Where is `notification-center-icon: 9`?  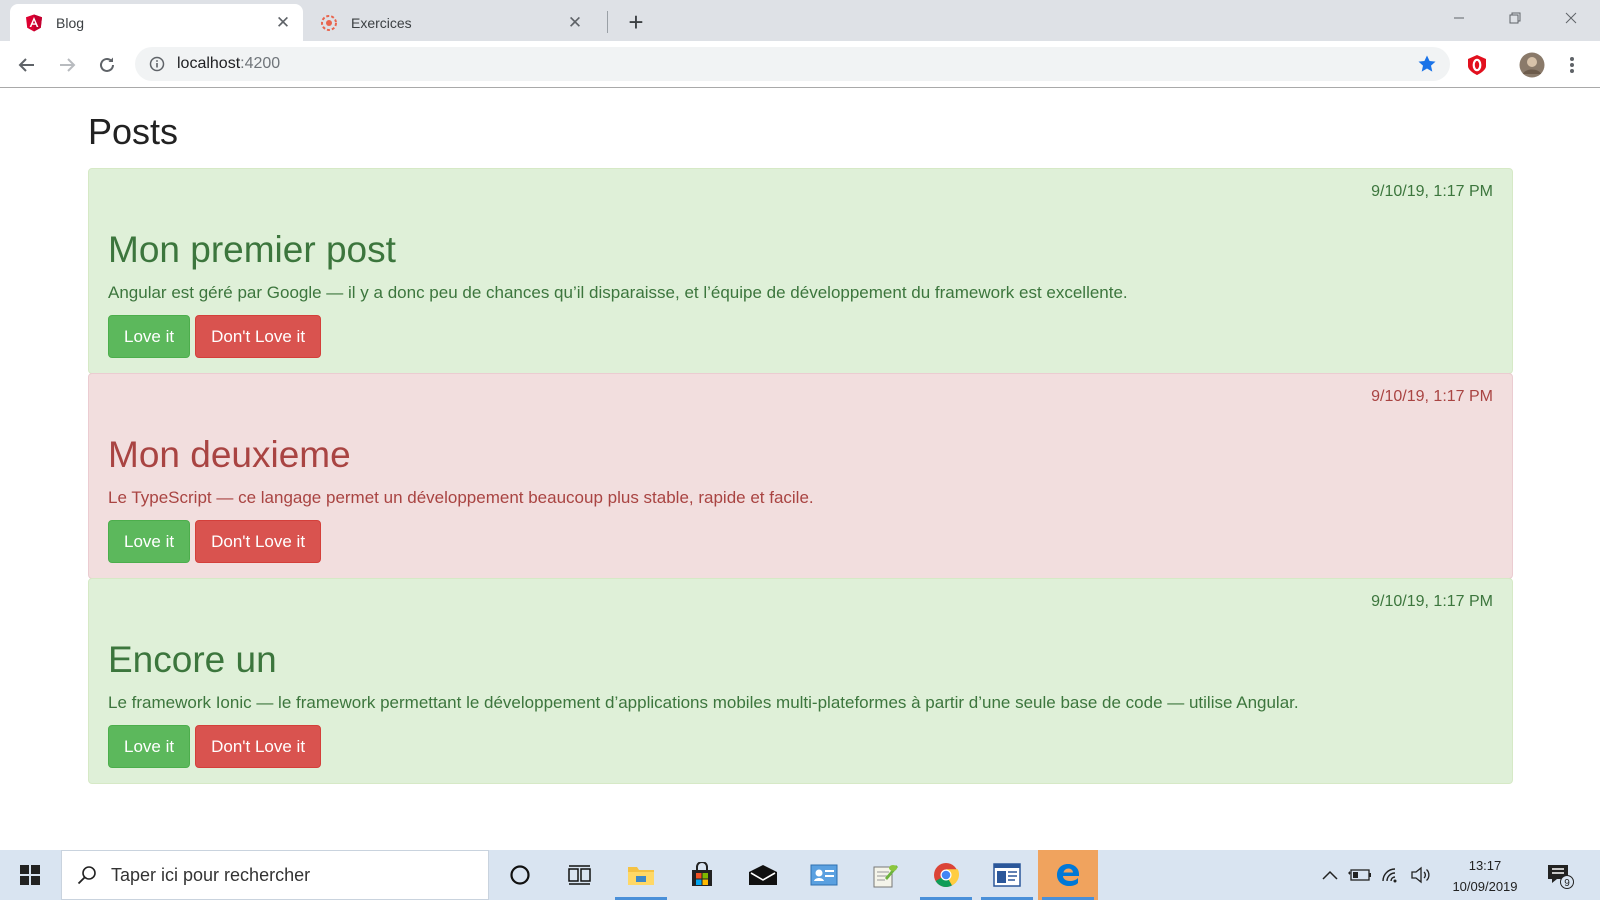
notification-center-icon: 9 is located at coordinates (1560, 875).